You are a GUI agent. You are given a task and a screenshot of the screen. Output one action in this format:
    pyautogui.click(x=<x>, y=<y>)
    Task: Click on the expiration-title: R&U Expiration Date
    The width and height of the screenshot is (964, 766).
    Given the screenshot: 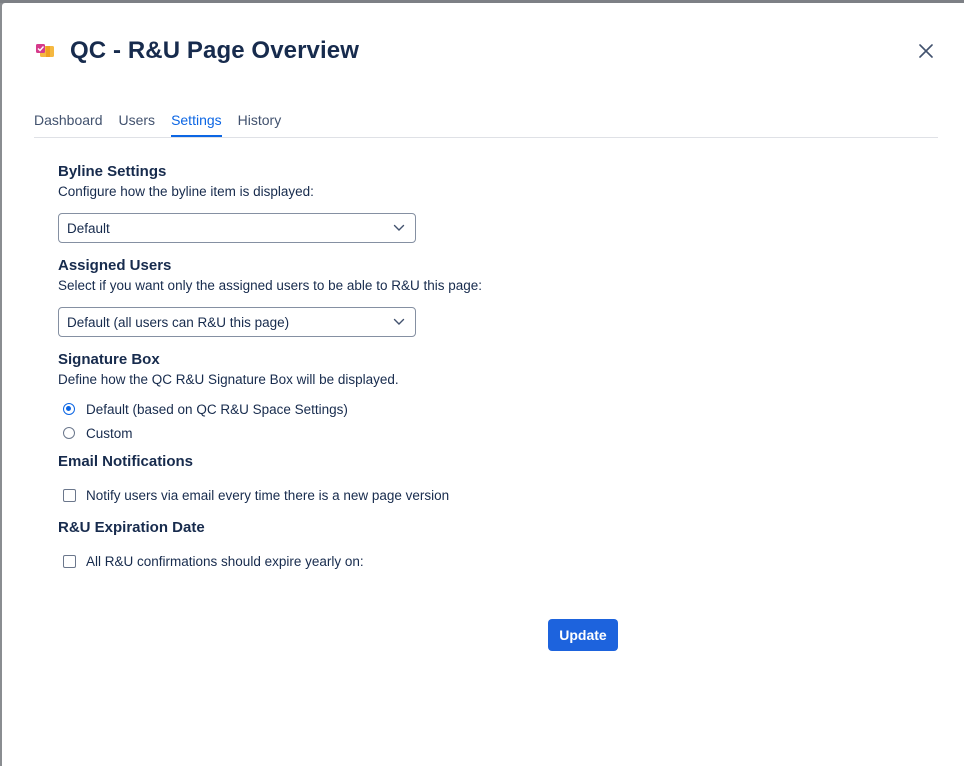 What is the action you would take?
    pyautogui.click(x=131, y=527)
    